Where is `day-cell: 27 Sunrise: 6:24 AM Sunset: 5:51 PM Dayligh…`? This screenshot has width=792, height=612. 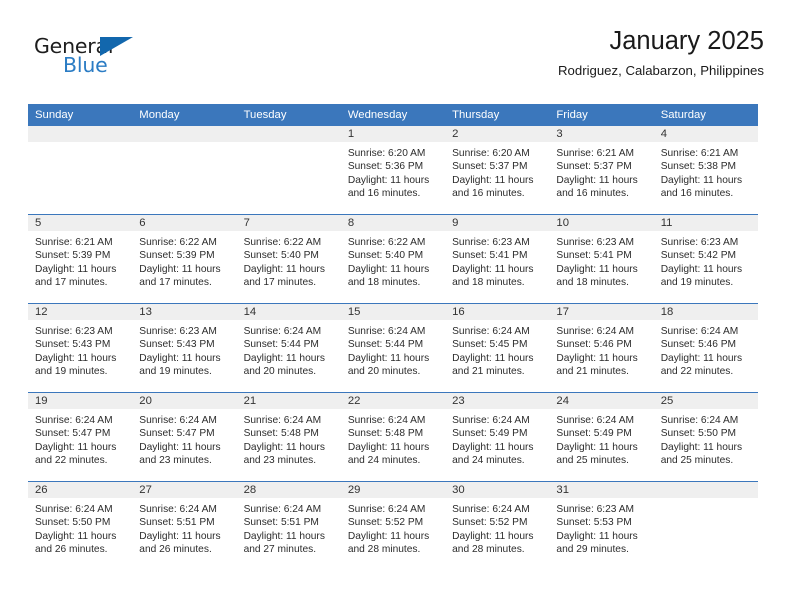 day-cell: 27 Sunrise: 6:24 AM Sunset: 5:51 PM Dayligh… is located at coordinates (184, 526).